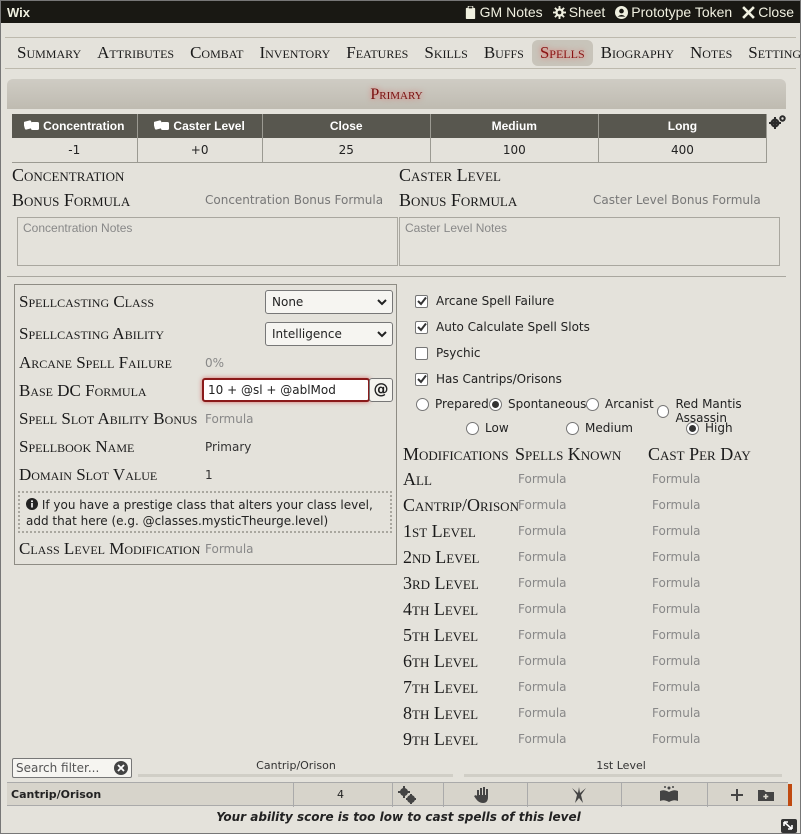  Describe the element at coordinates (381, 390) in the screenshot. I see `roll-data-button: @` at that location.